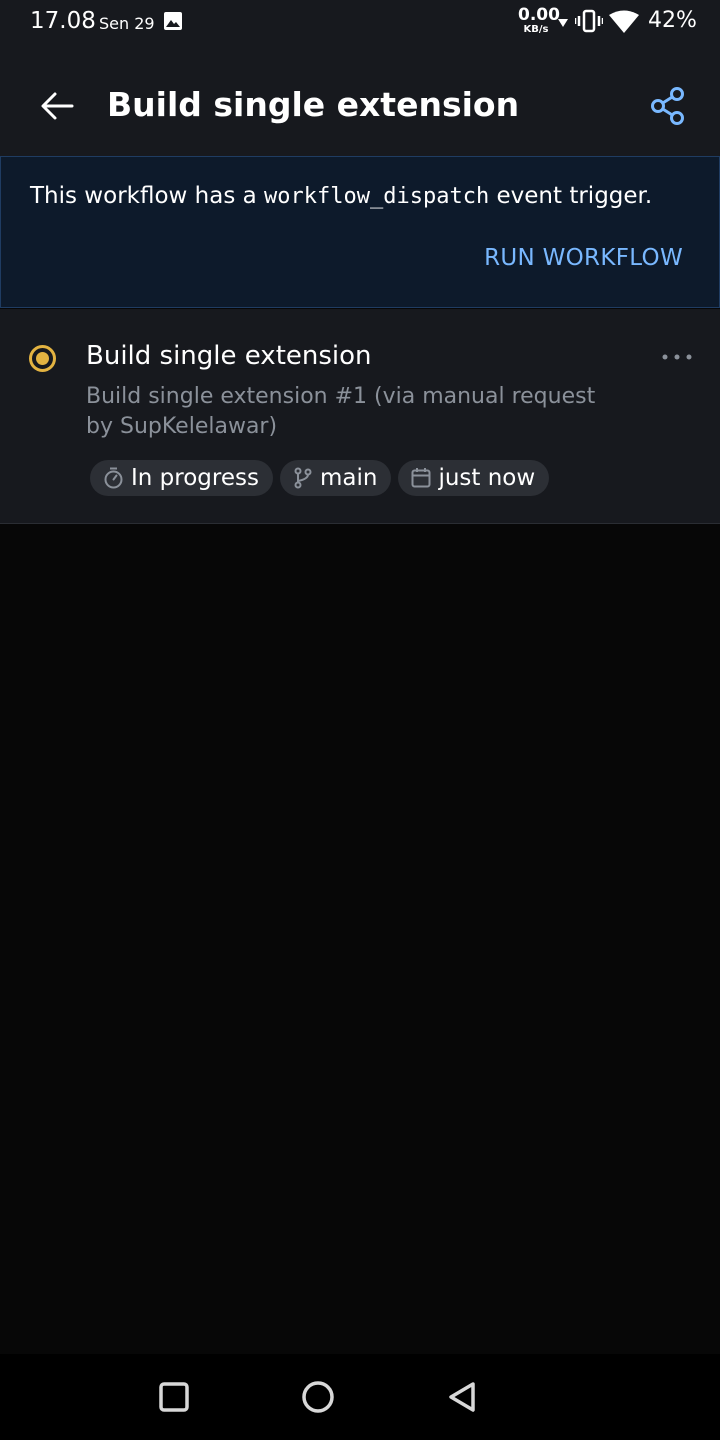 This screenshot has width=720, height=1440. I want to click on network-speed-value: 0.00, so click(539, 15).